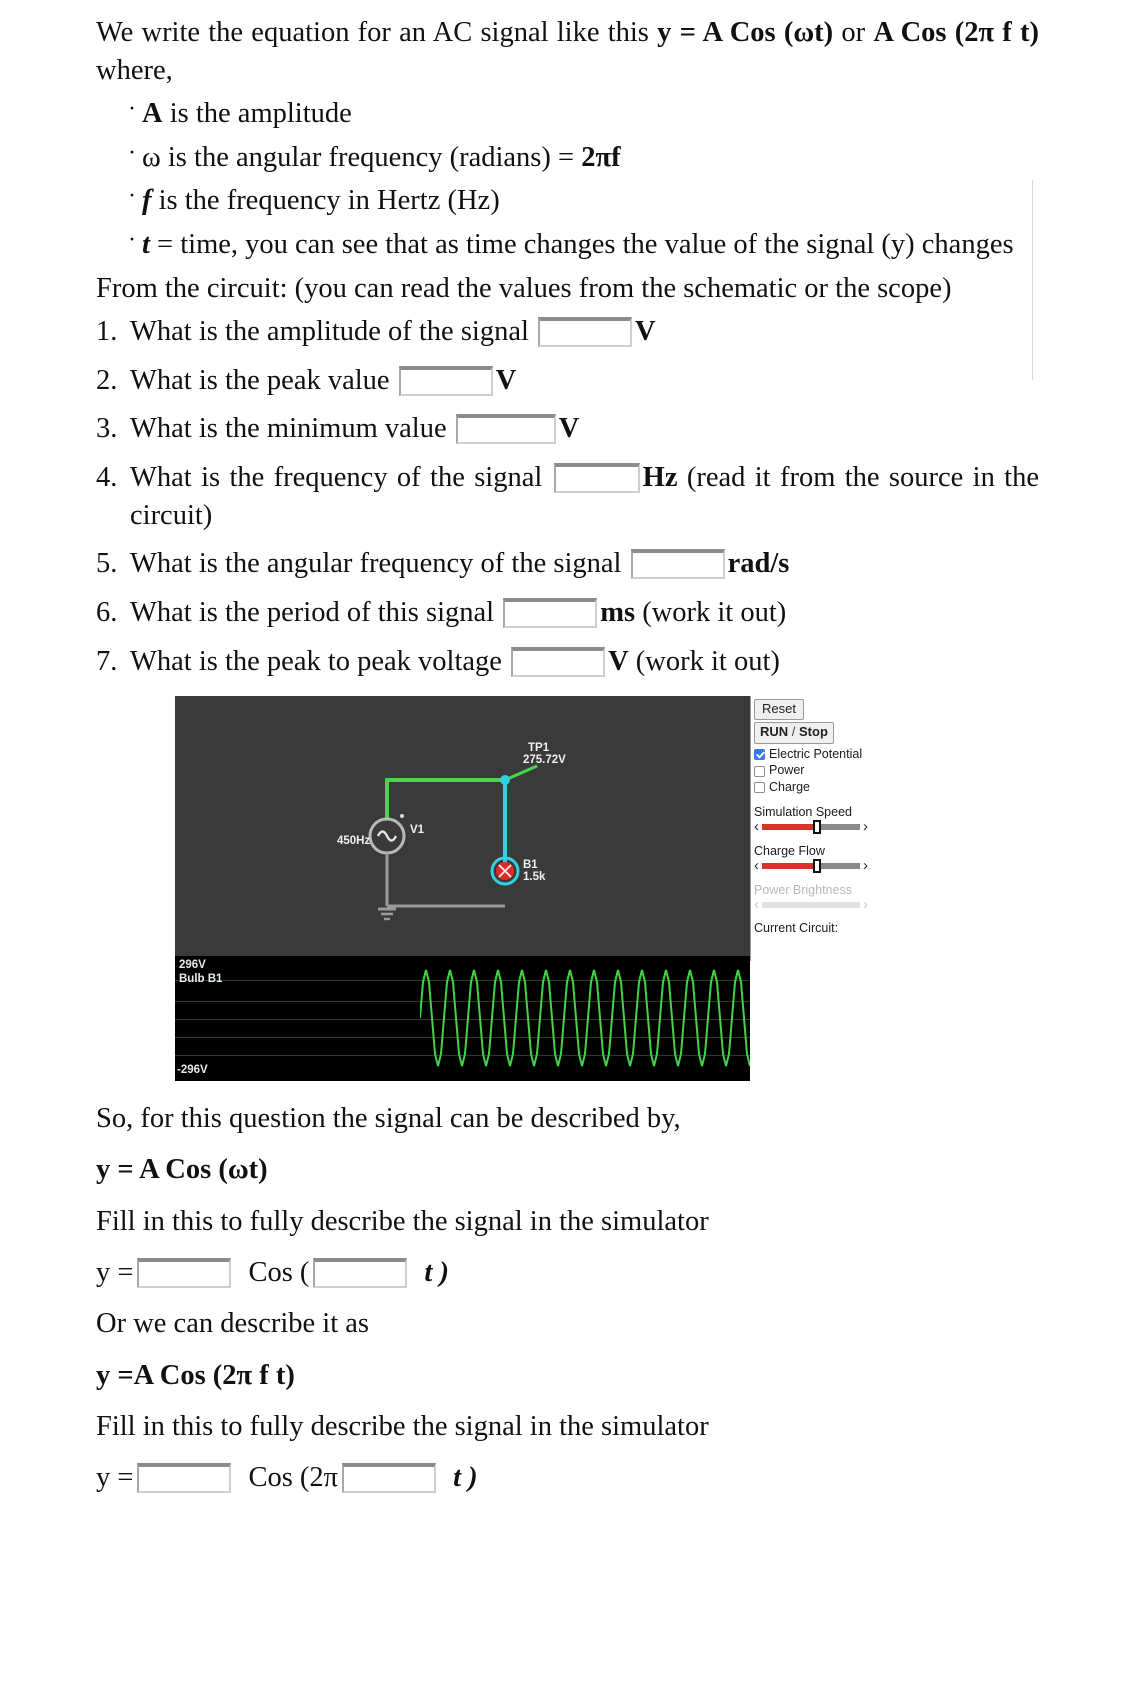 This screenshot has width=1125, height=1696. What do you see at coordinates (293, 1478) in the screenshot?
I see `fill-mid-2: Cos (2π` at bounding box center [293, 1478].